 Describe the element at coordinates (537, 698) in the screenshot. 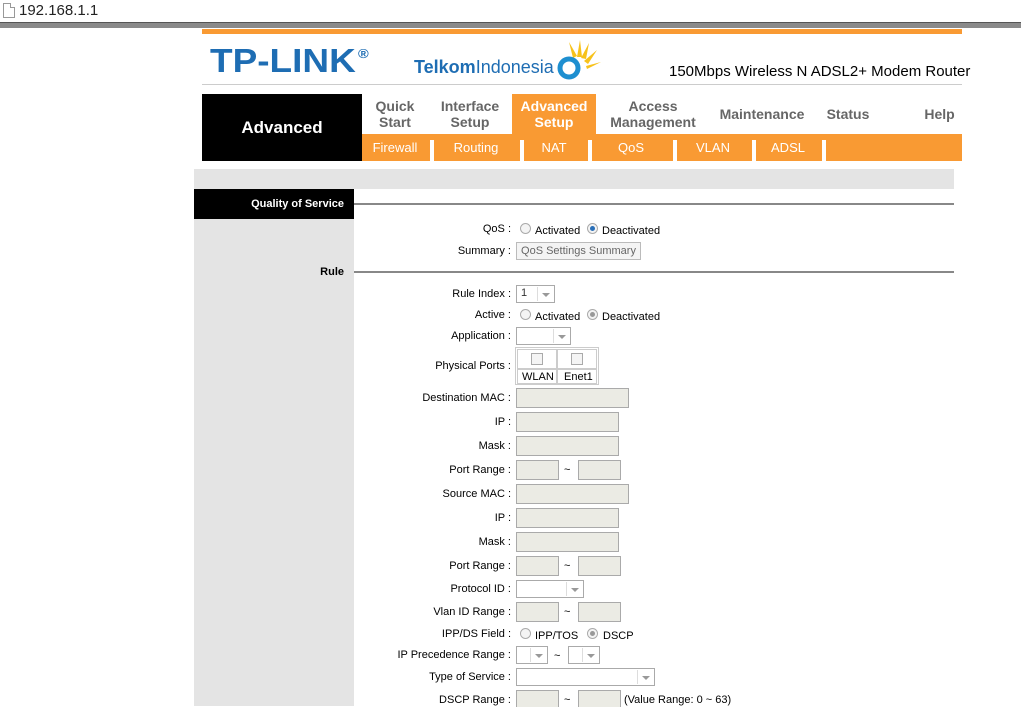

I see `dscp-start-input` at that location.